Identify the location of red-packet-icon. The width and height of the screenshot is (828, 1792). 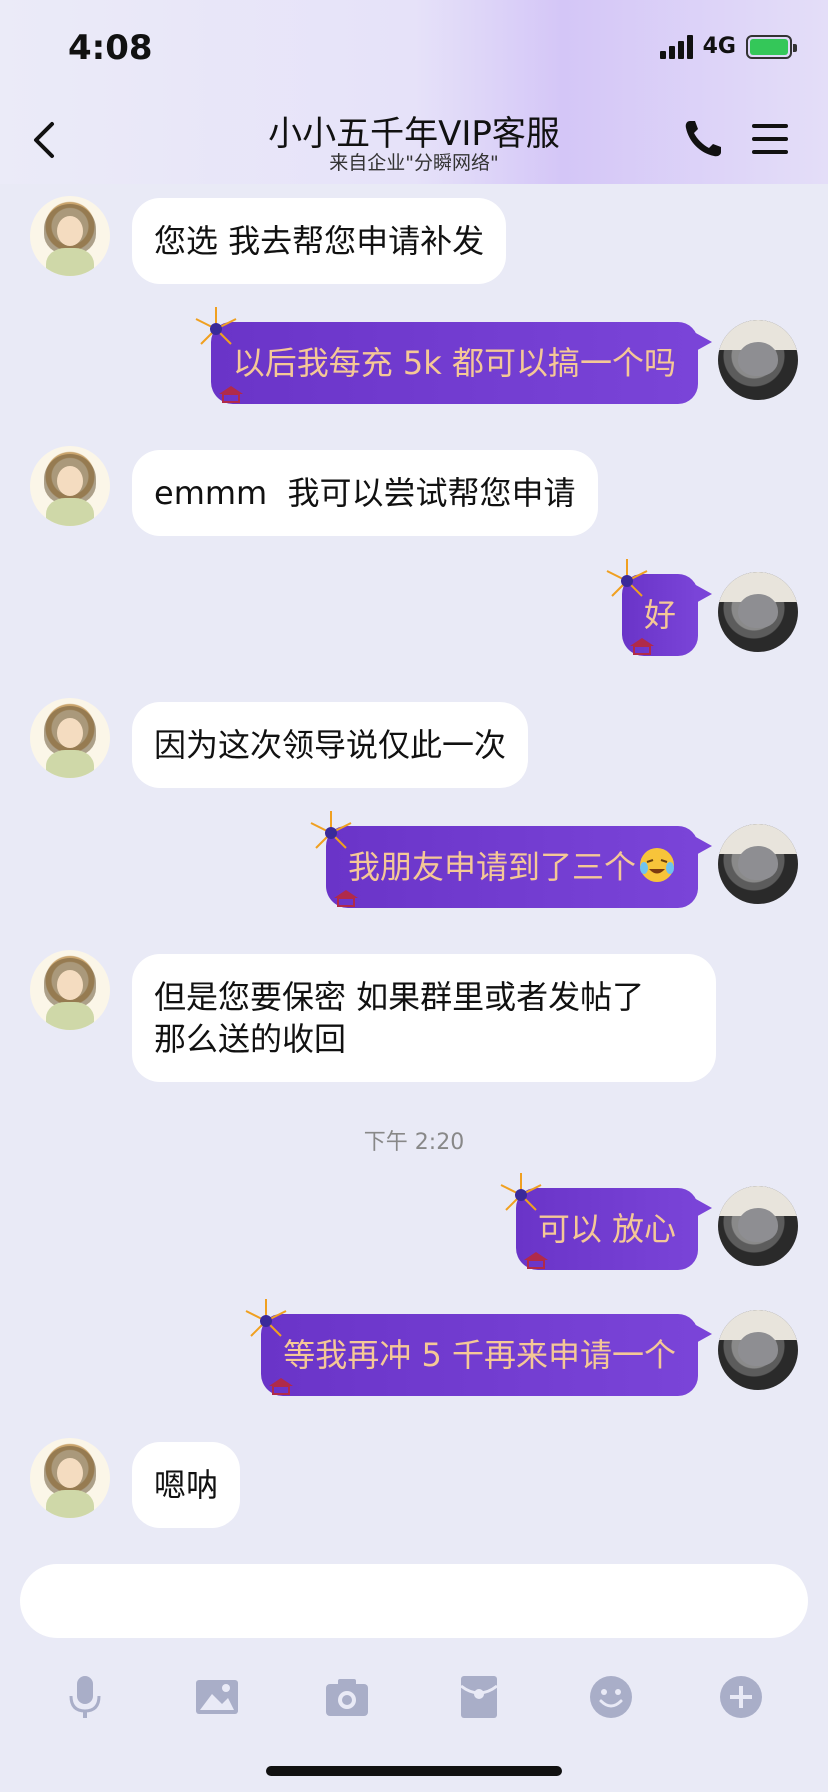
(479, 1697).